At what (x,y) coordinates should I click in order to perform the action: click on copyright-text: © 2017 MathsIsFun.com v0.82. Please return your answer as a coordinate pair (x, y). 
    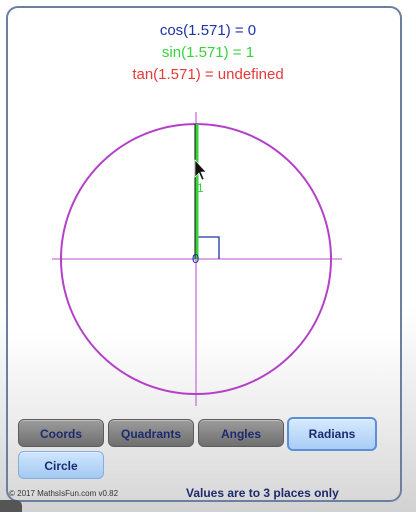
    Looking at the image, I should click on (64, 493).